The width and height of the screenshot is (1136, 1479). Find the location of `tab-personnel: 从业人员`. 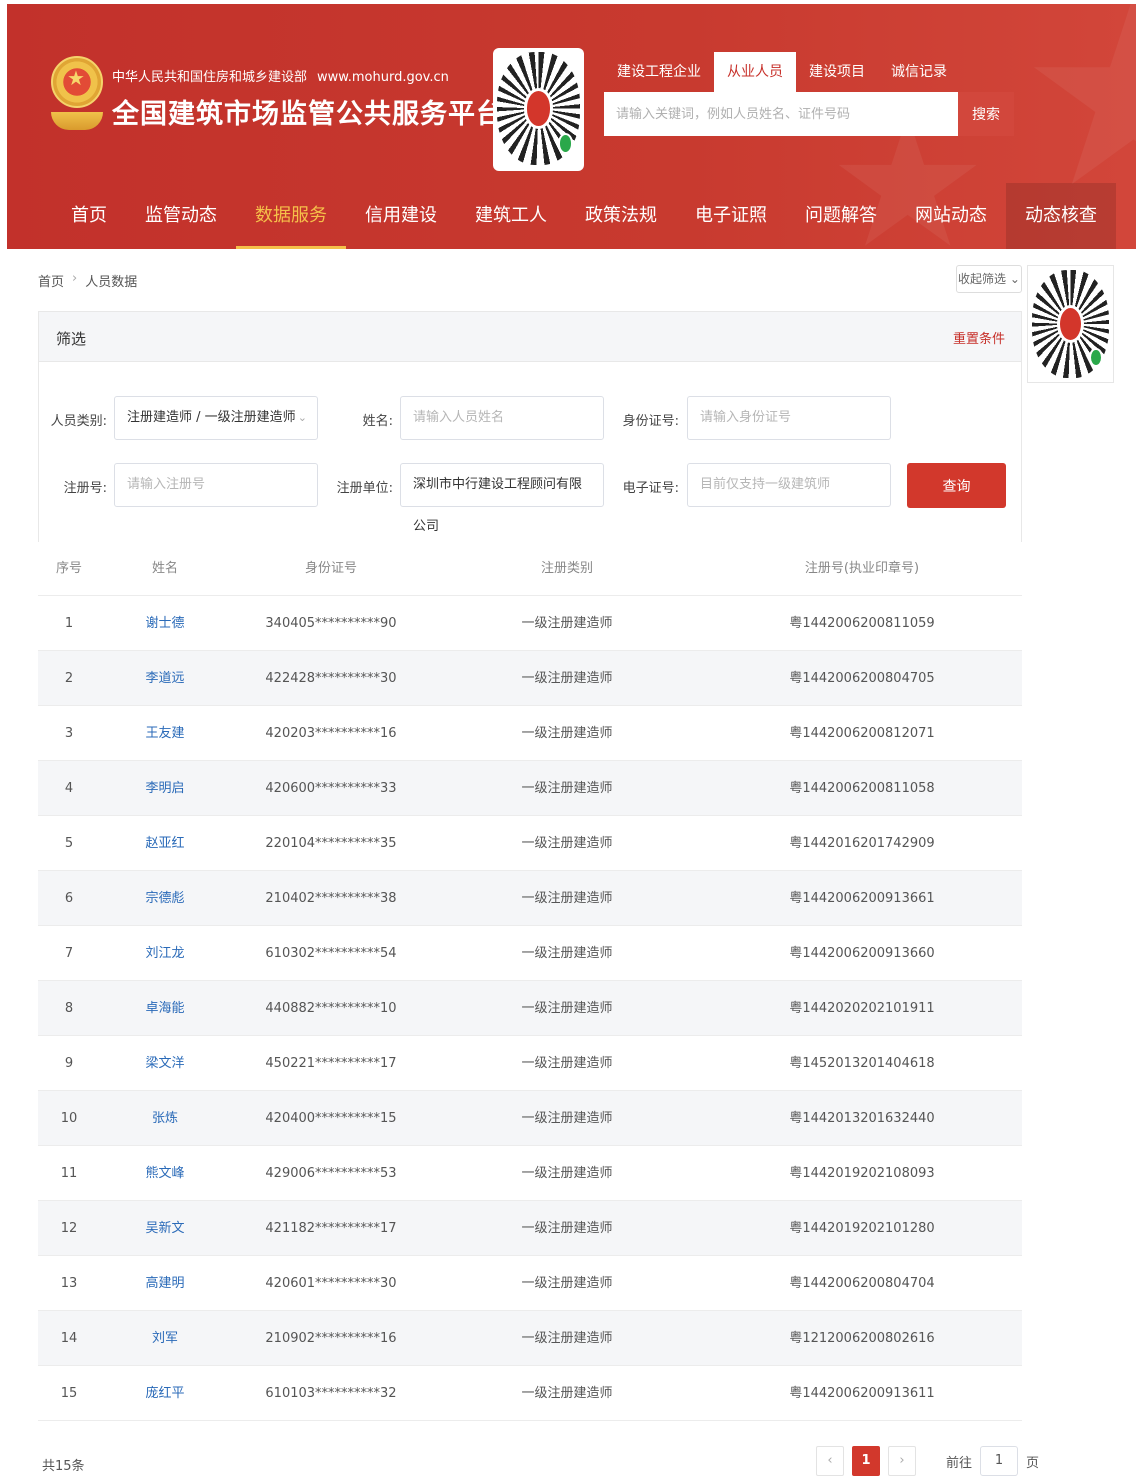

tab-personnel: 从业人员 is located at coordinates (755, 72).